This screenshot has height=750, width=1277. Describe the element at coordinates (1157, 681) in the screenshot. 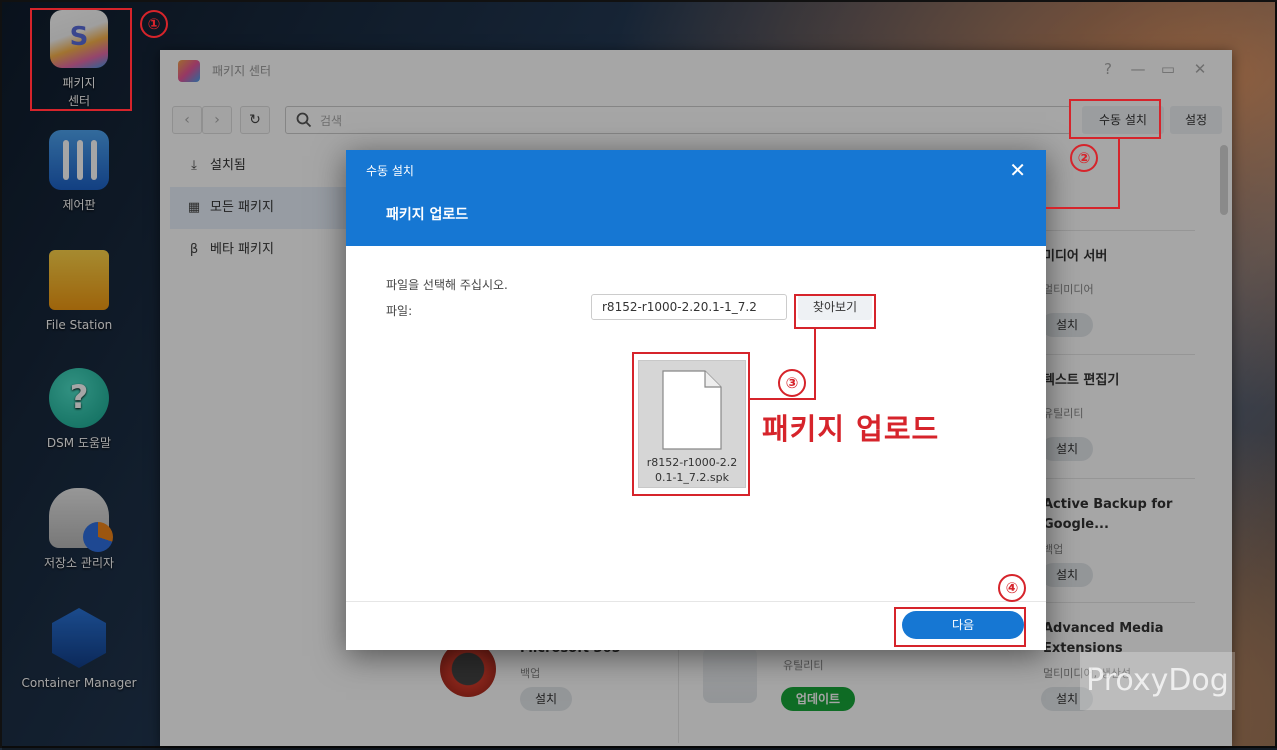

I see `watermark: ProxyDog` at that location.